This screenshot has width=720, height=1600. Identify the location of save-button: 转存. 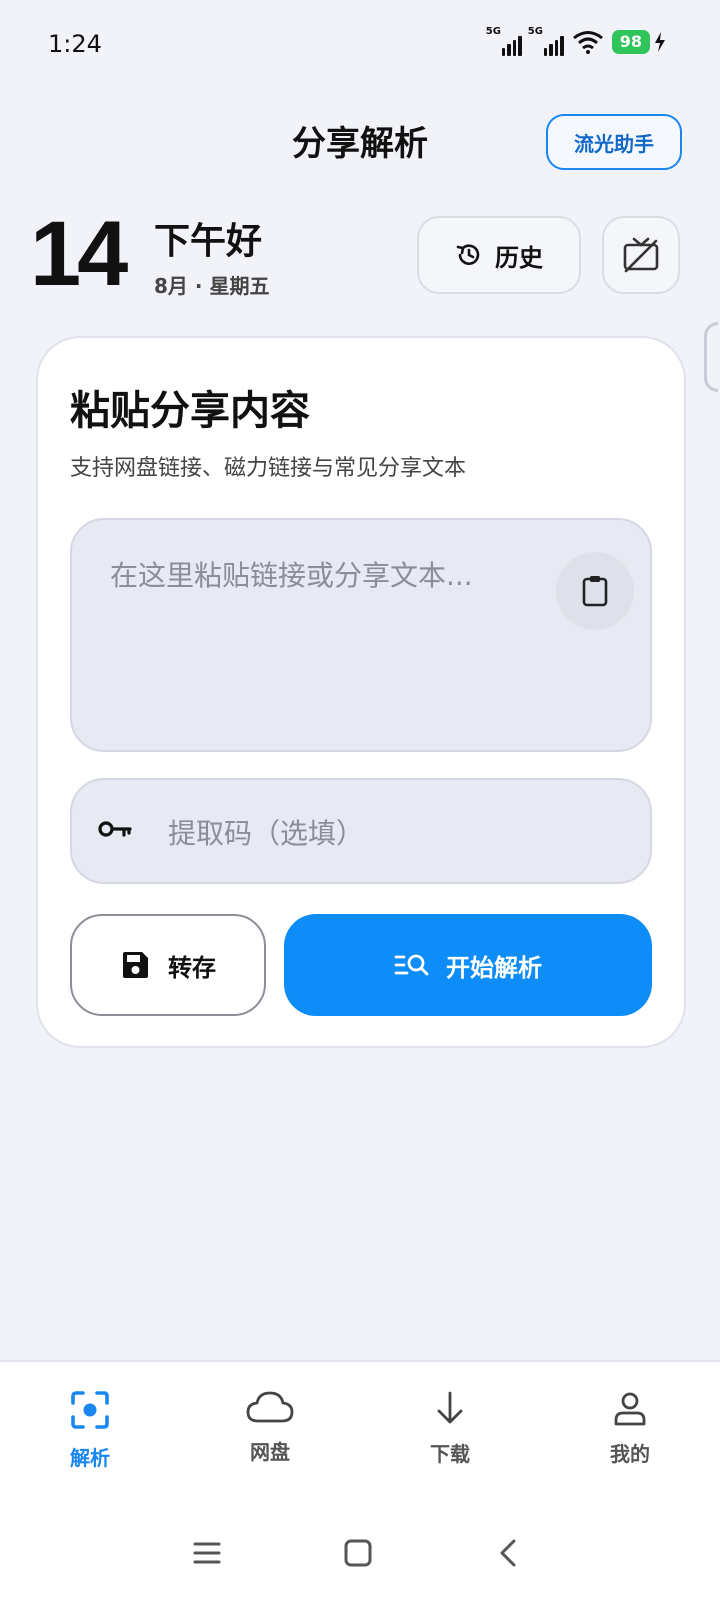
(168, 965).